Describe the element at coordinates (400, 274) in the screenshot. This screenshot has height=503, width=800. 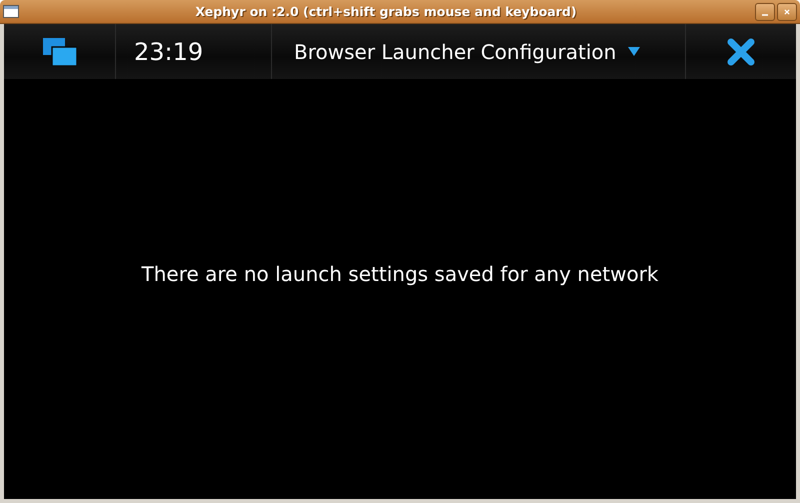
I see `empty-message: There are no launch settings saved for any network` at that location.